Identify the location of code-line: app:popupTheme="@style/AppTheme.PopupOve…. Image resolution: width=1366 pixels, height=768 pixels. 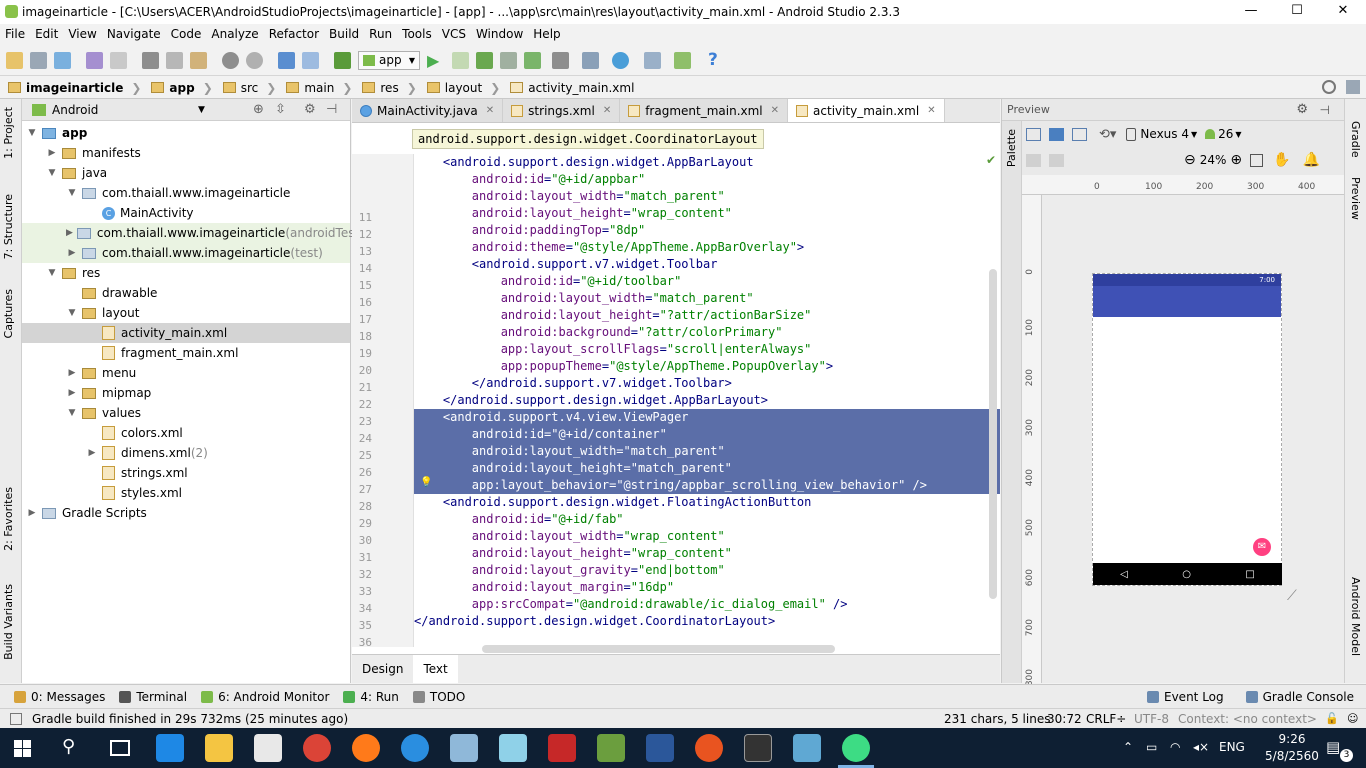
(707, 366).